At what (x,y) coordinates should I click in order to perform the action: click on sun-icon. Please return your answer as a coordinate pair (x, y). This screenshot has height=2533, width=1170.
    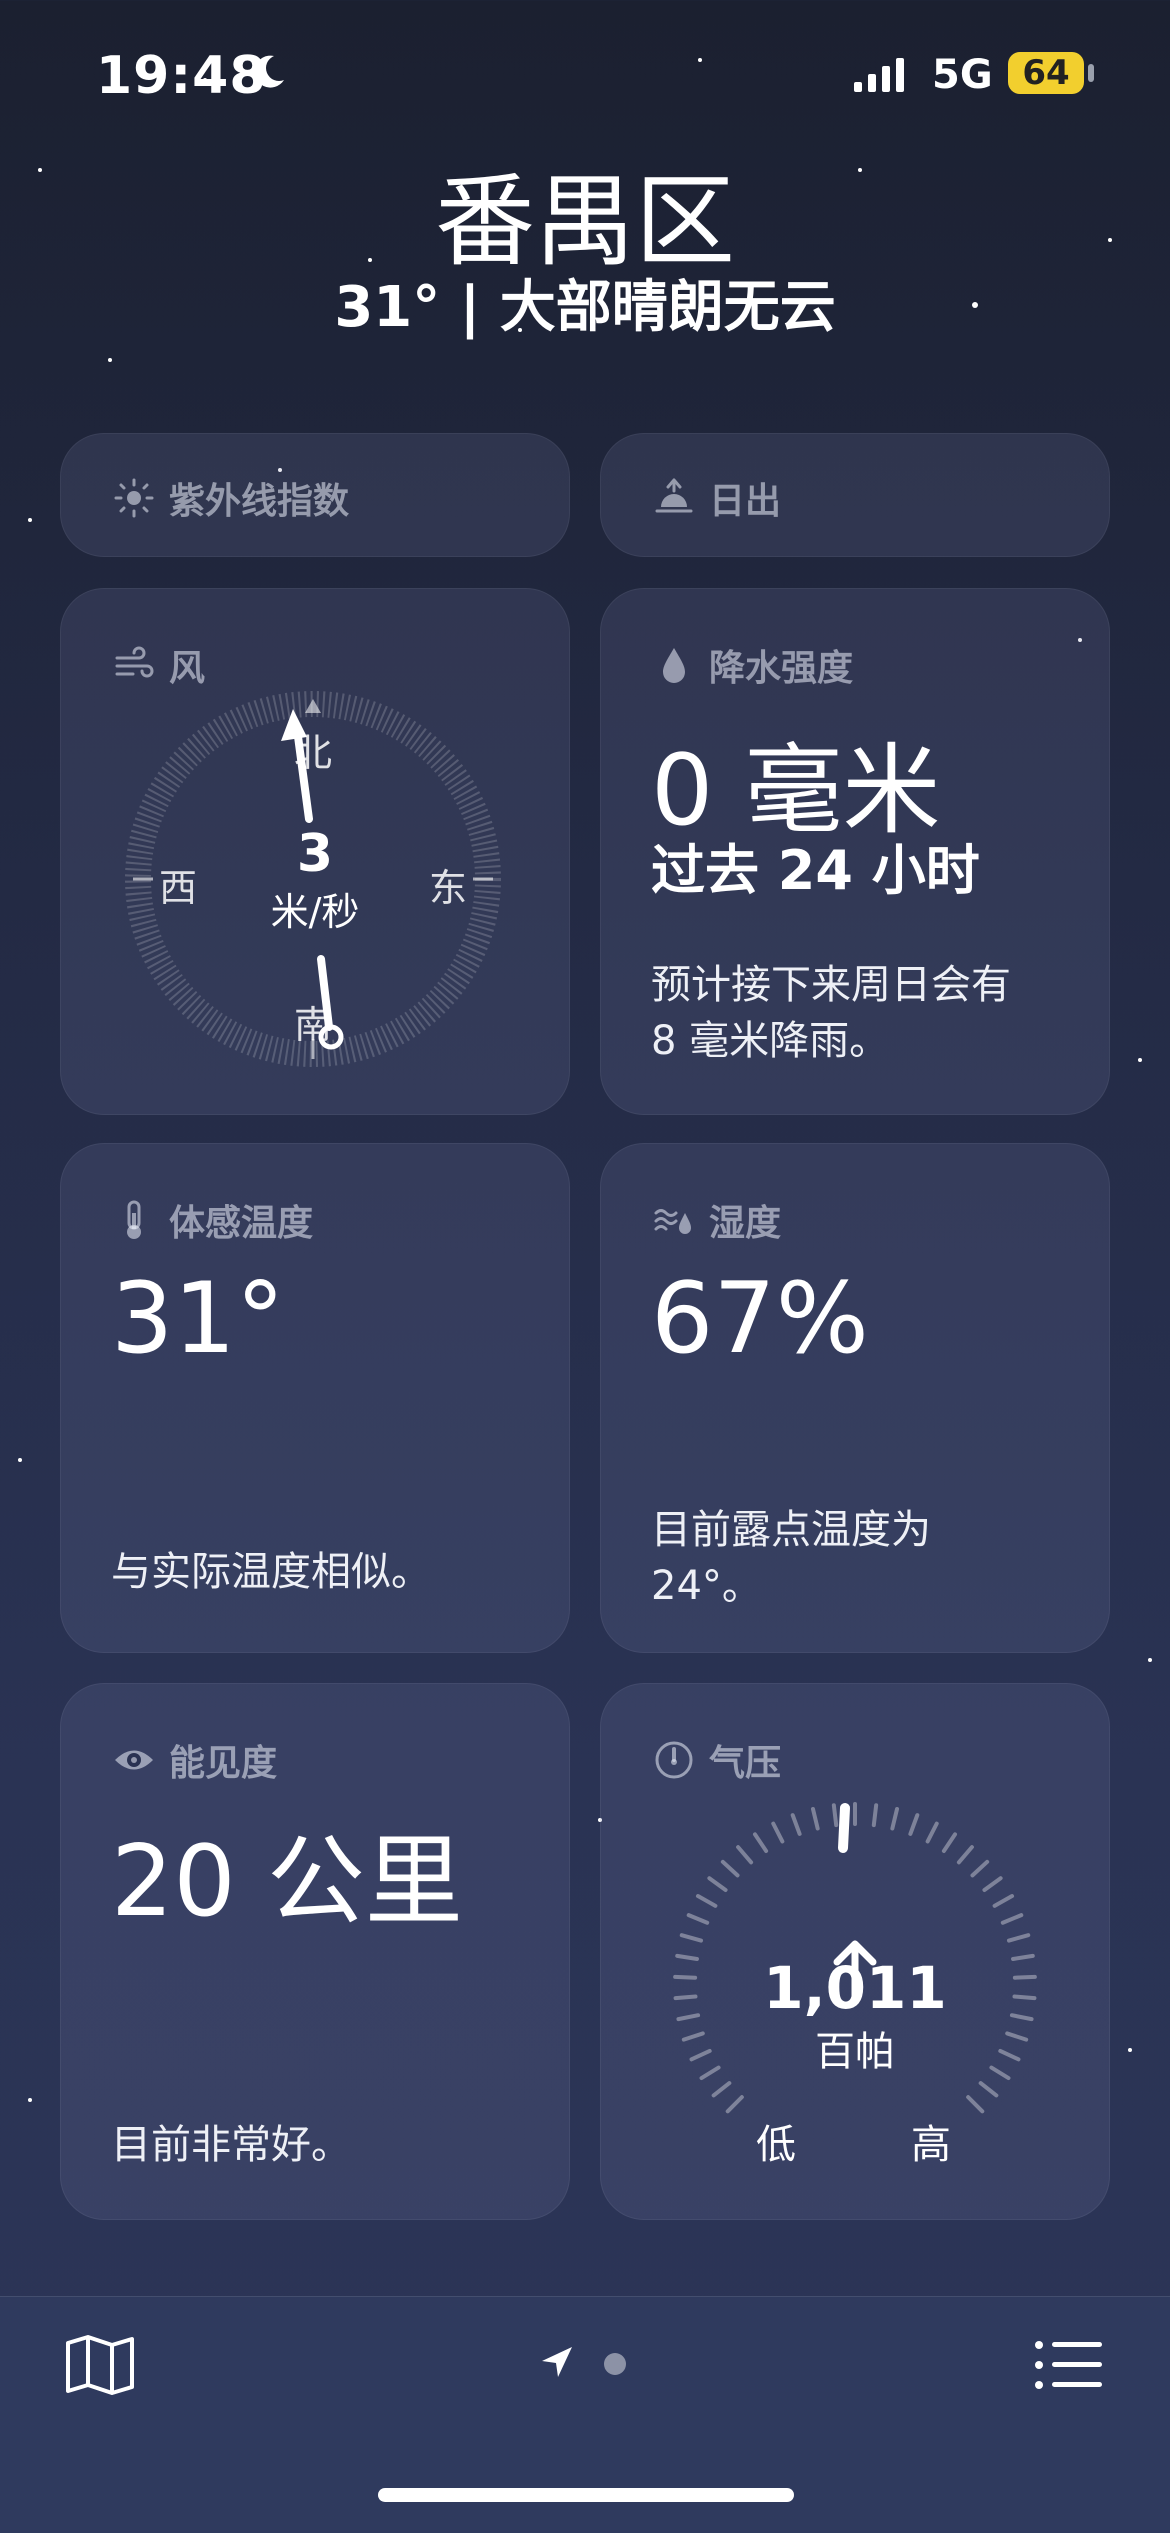
    Looking at the image, I should click on (134, 498).